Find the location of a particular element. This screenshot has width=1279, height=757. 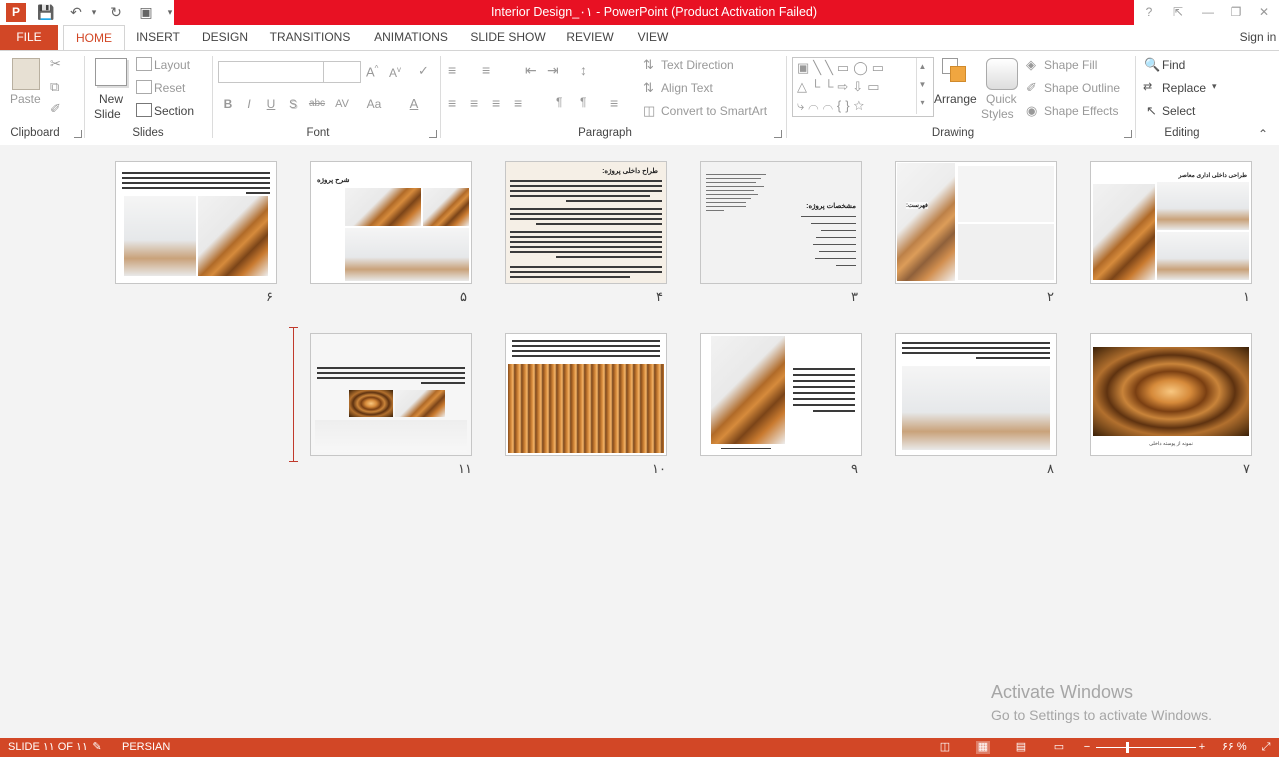

clipboard-launcher-icon is located at coordinates (78, 134).